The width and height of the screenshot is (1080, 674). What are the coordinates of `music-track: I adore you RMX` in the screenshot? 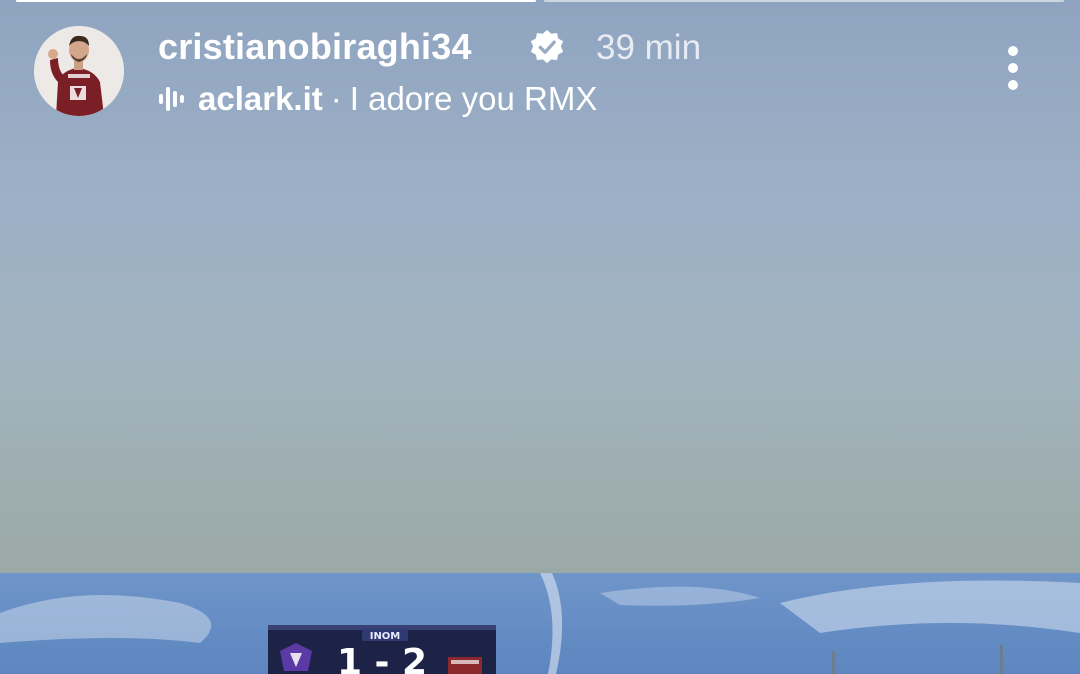 It's located at (474, 99).